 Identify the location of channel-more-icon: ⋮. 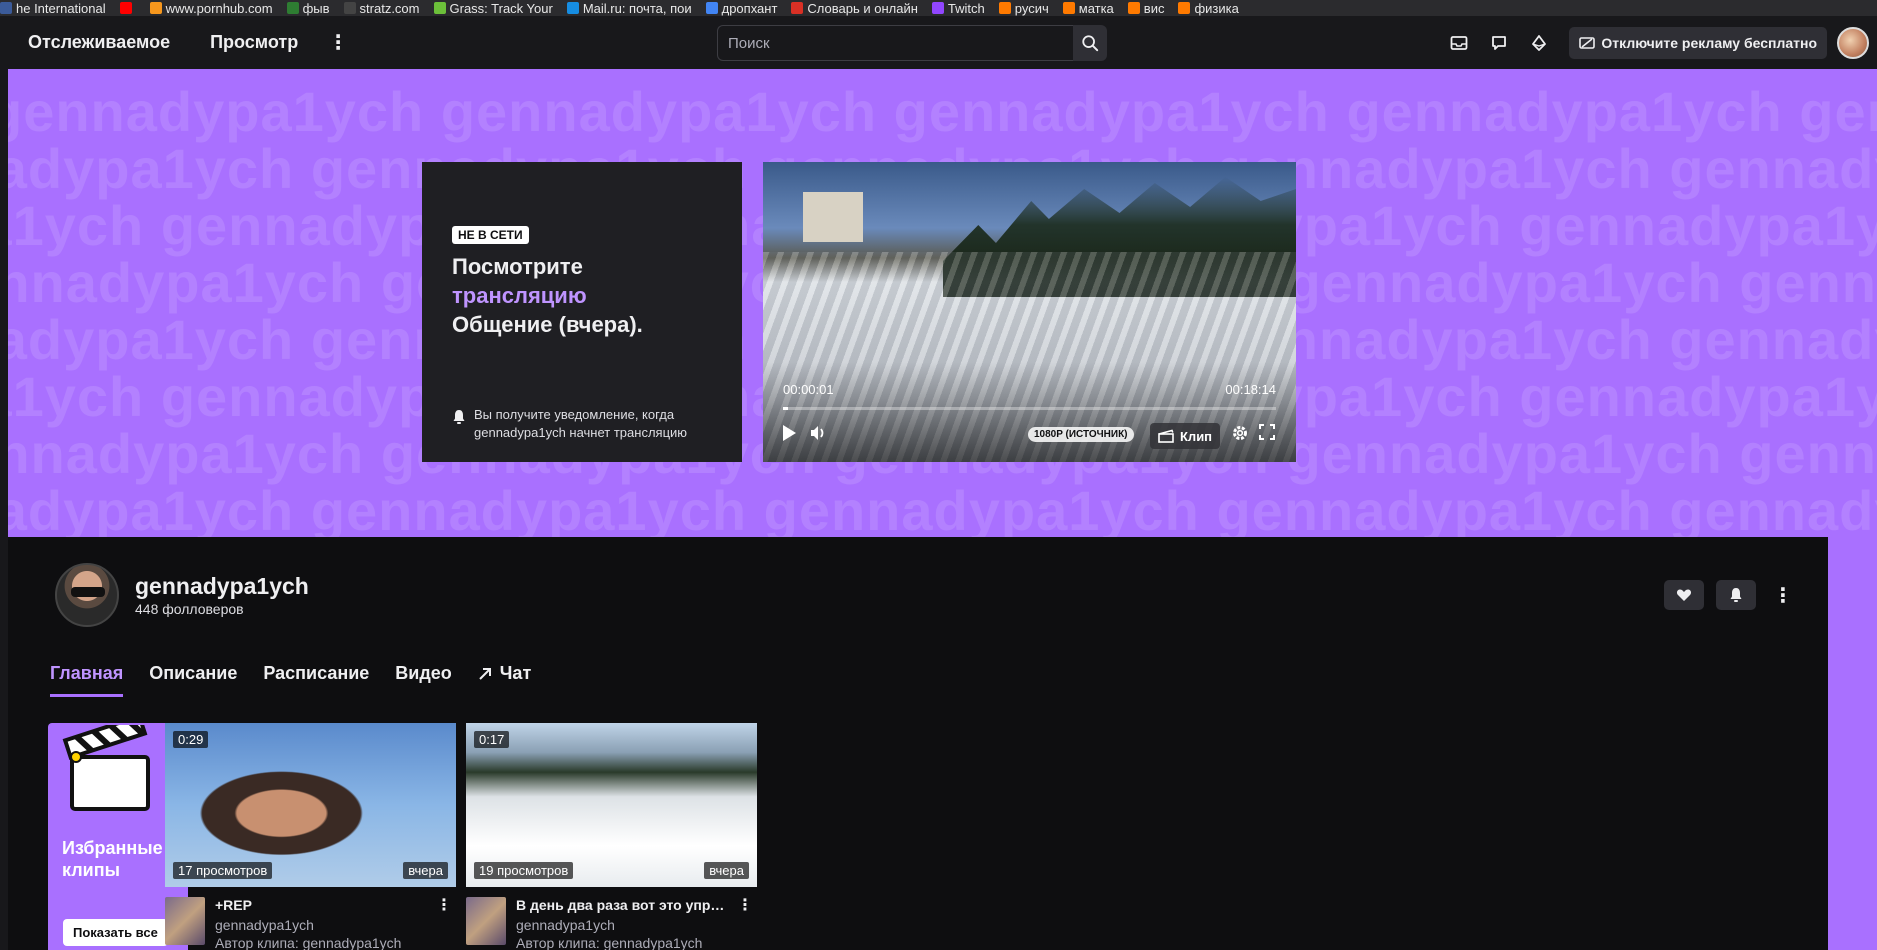
(1783, 595).